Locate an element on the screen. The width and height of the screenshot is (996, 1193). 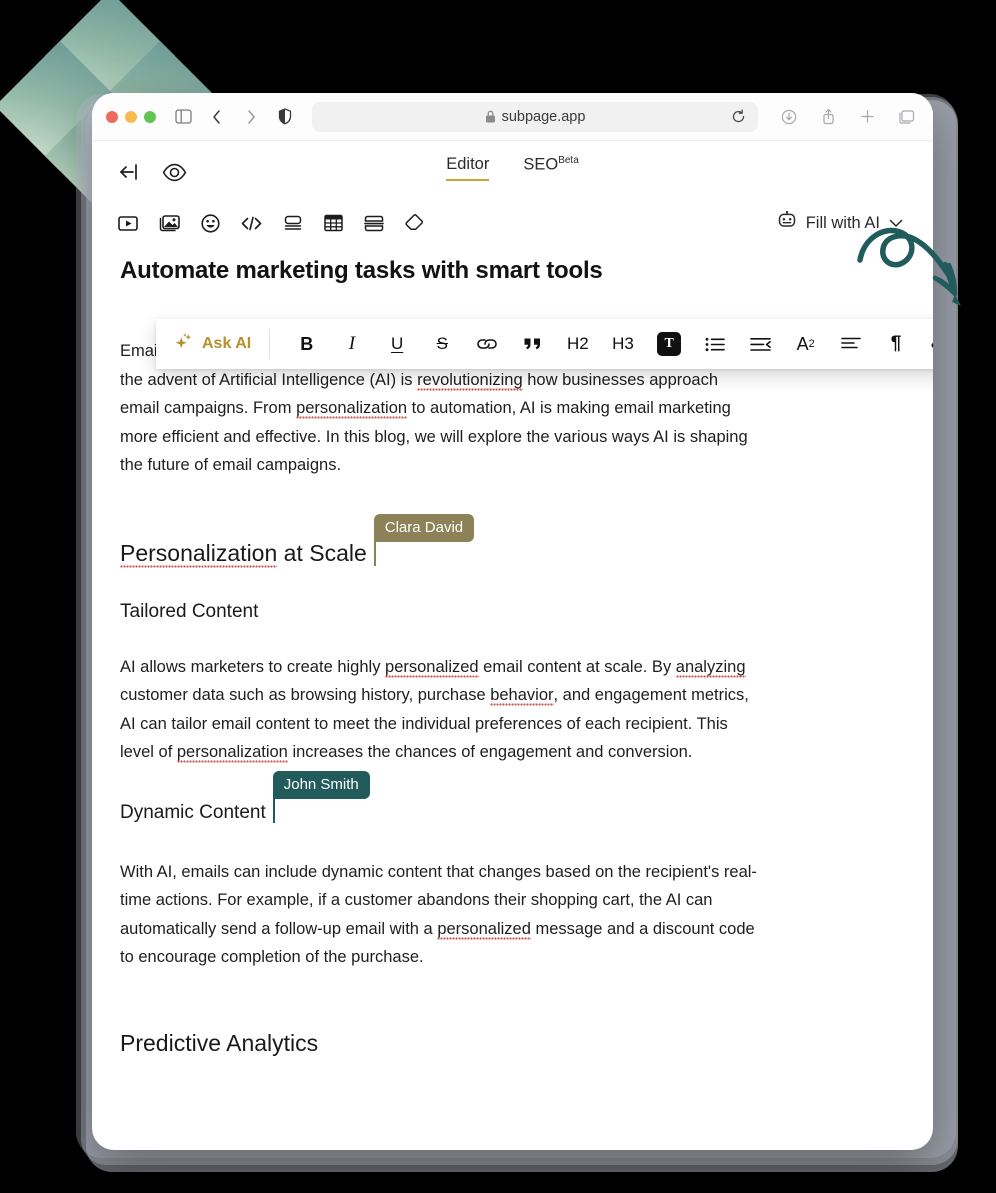
subheading-tailored-content: Tailored Content is located at coordinates (513, 612).